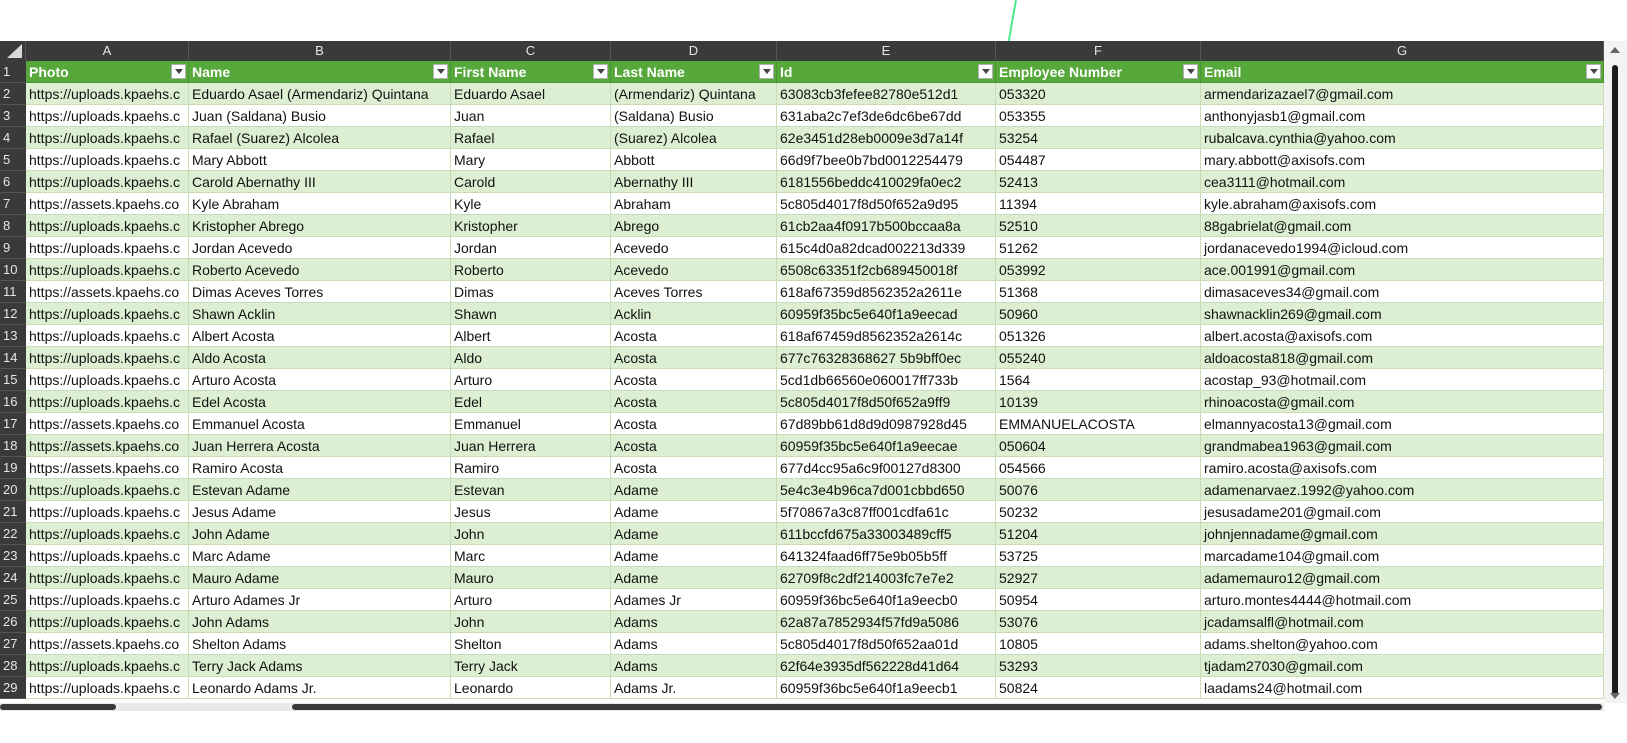 The height and width of the screenshot is (743, 1627). Describe the element at coordinates (531, 688) in the screenshot. I see `cell-first-name: Leonardo` at that location.